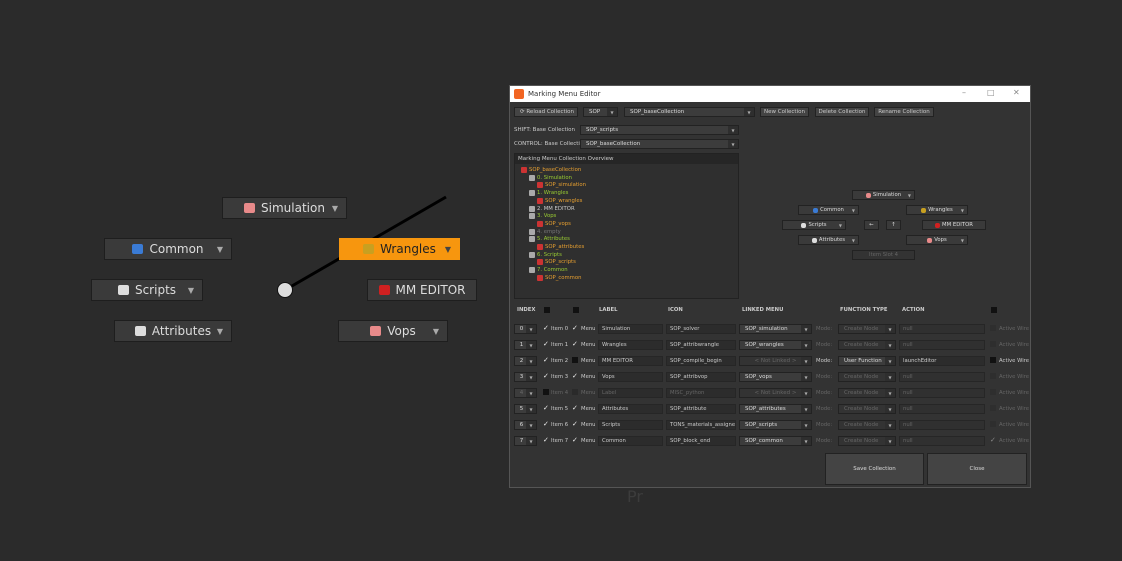 Image resolution: width=1122 pixels, height=561 pixels. I want to click on icon-input: TONS_materials_assigned, so click(701, 425).